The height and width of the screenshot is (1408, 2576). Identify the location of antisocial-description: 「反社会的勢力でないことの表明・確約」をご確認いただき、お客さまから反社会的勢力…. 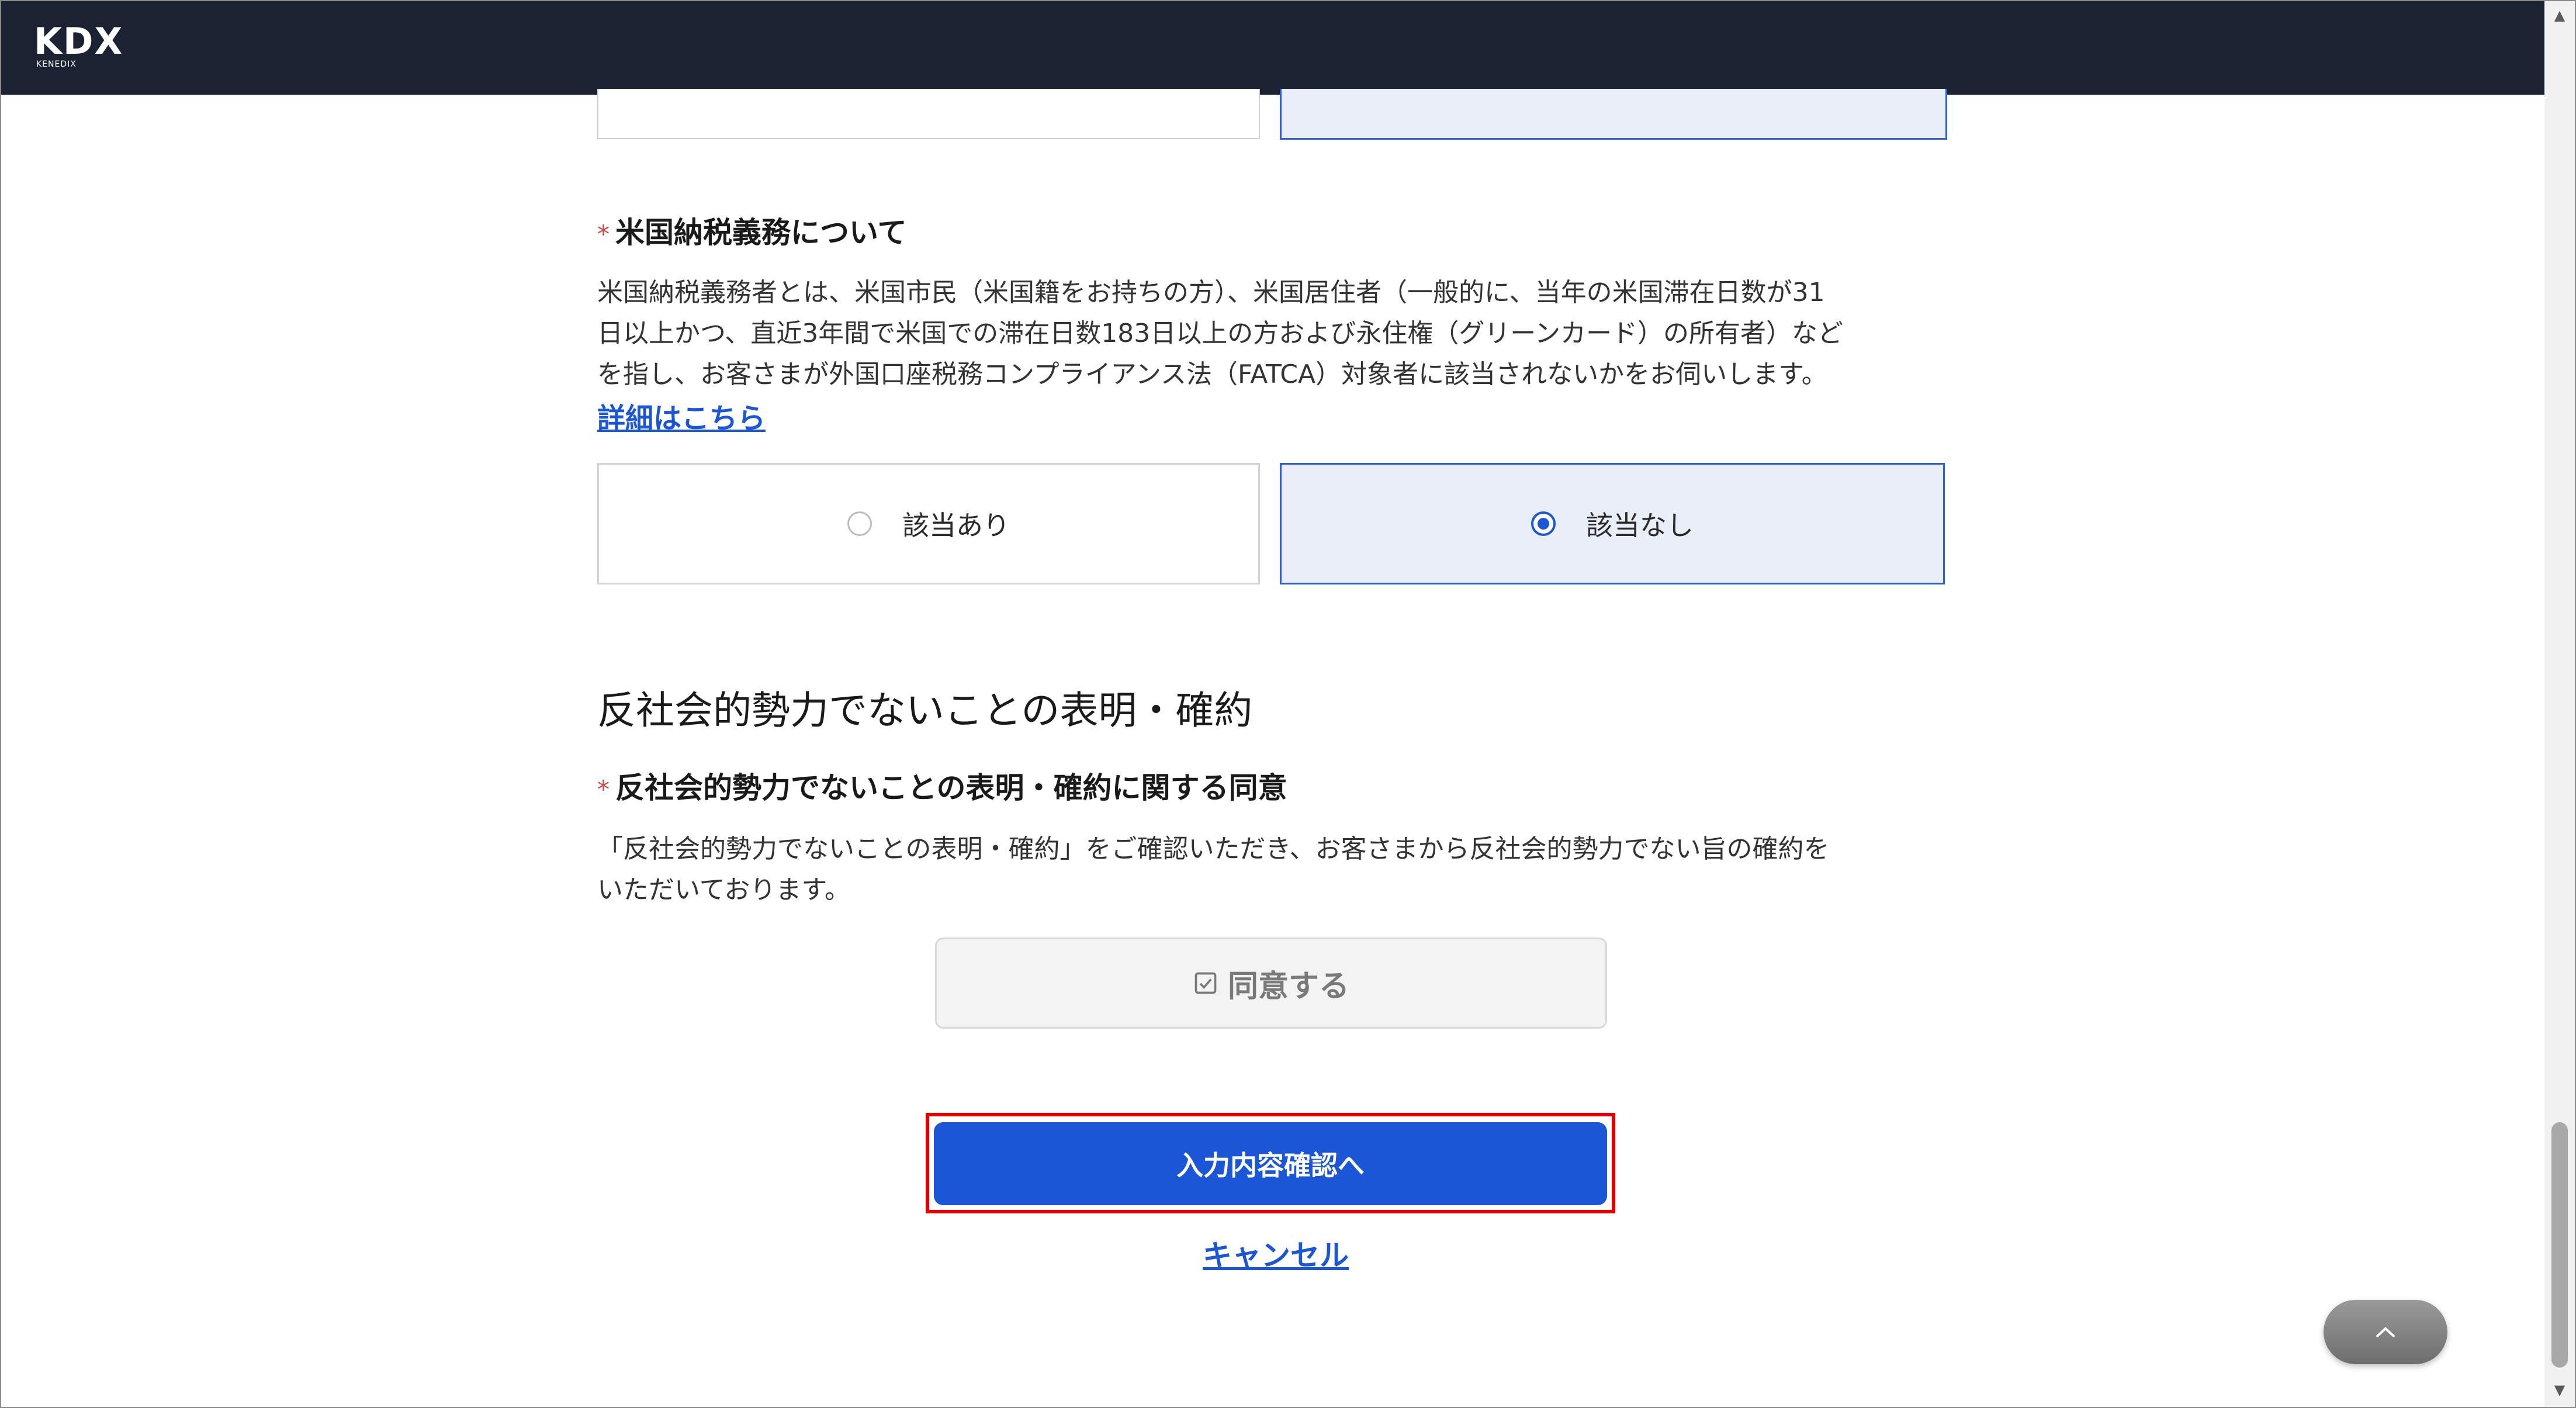
(1275, 870).